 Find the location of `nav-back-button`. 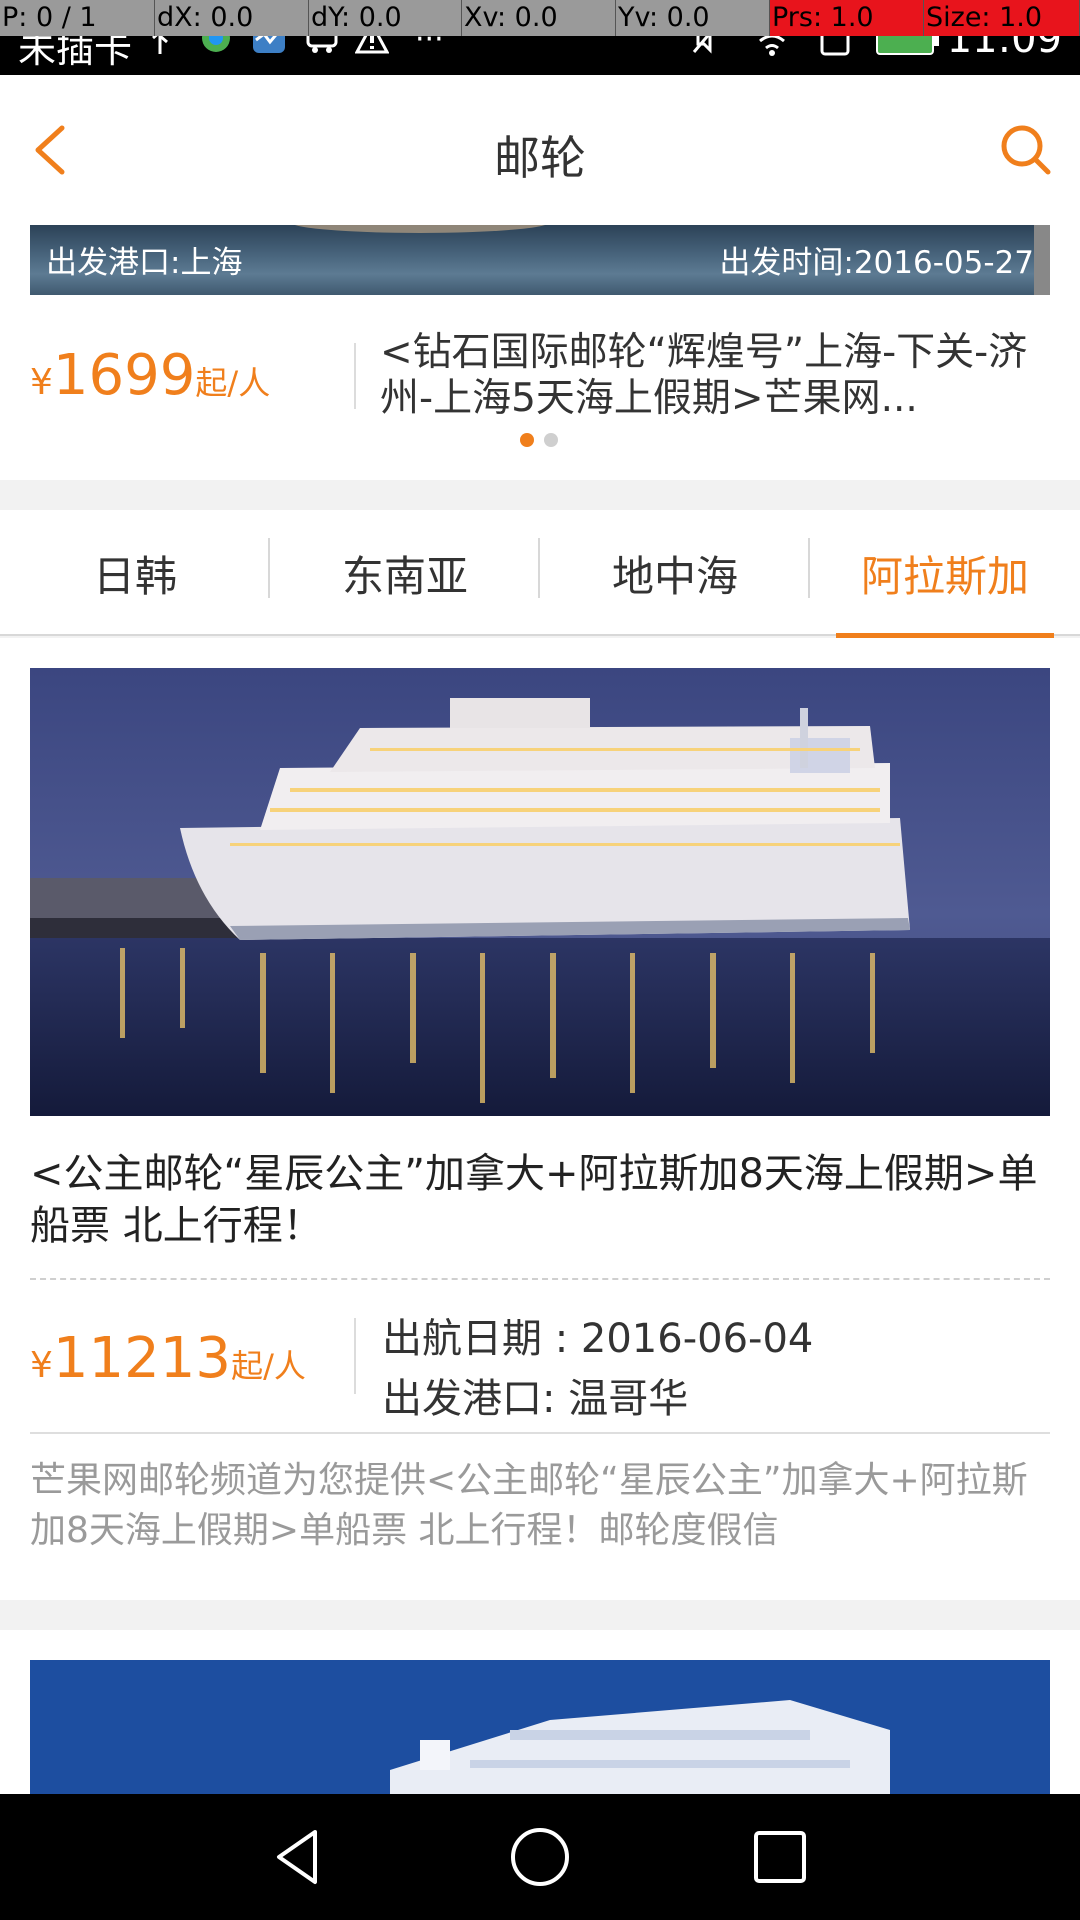

nav-back-button is located at coordinates (298, 1857).